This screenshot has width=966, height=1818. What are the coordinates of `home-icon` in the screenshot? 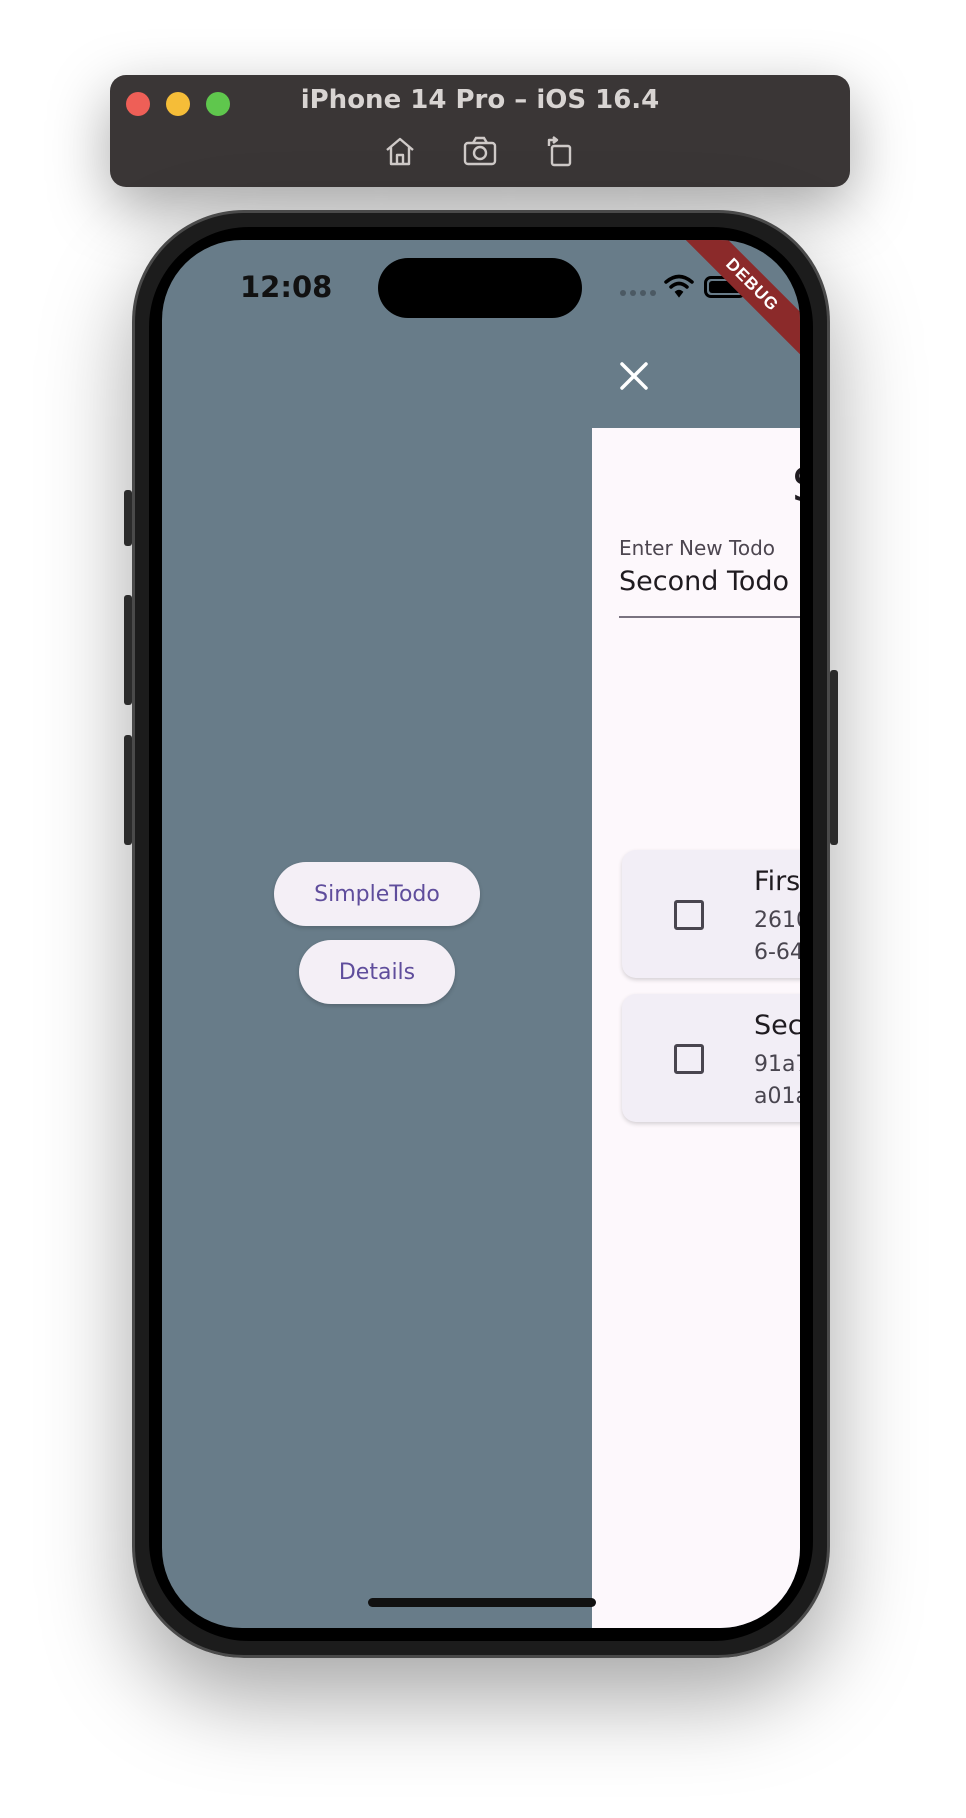 It's located at (400, 151).